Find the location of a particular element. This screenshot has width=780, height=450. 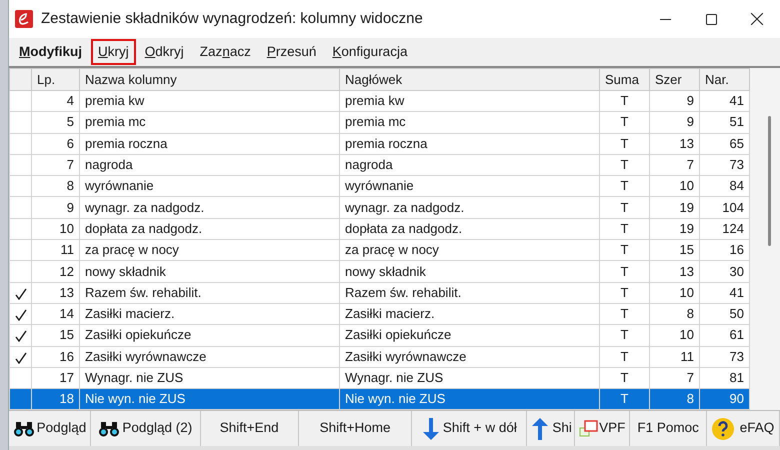

table-cell: 19 is located at coordinates (687, 207).